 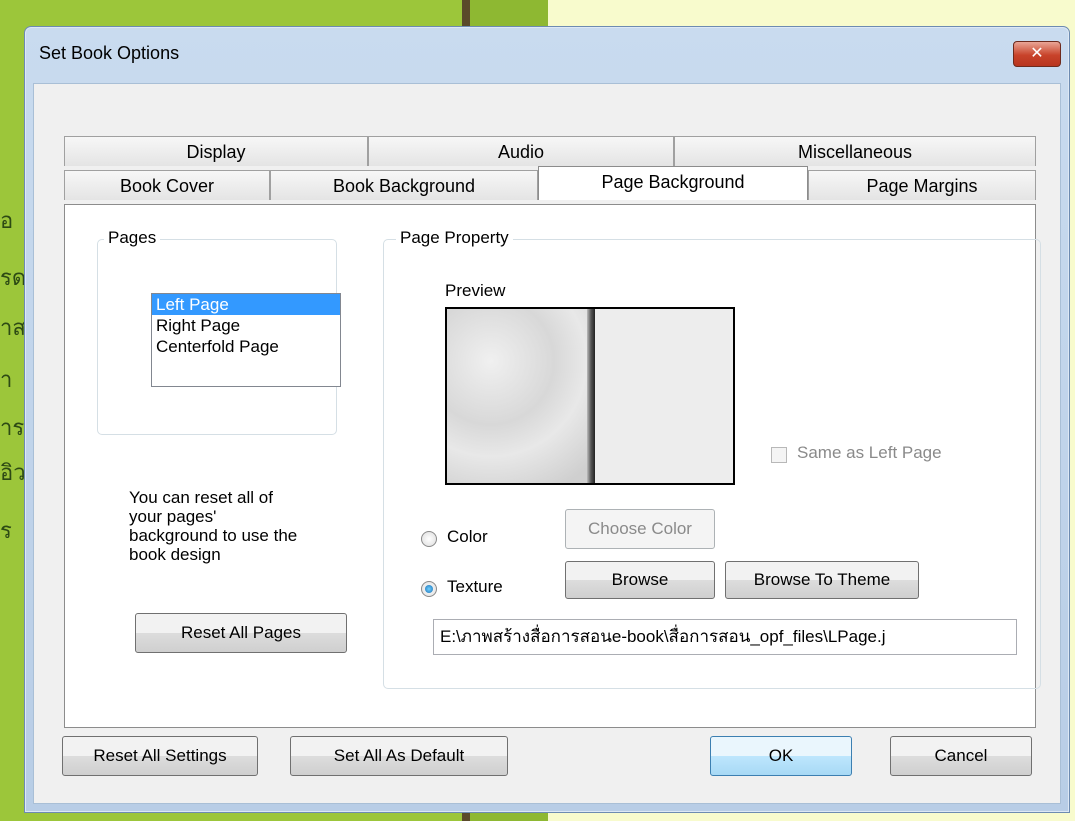 I want to click on cancel-button: Cancel, so click(x=961, y=756).